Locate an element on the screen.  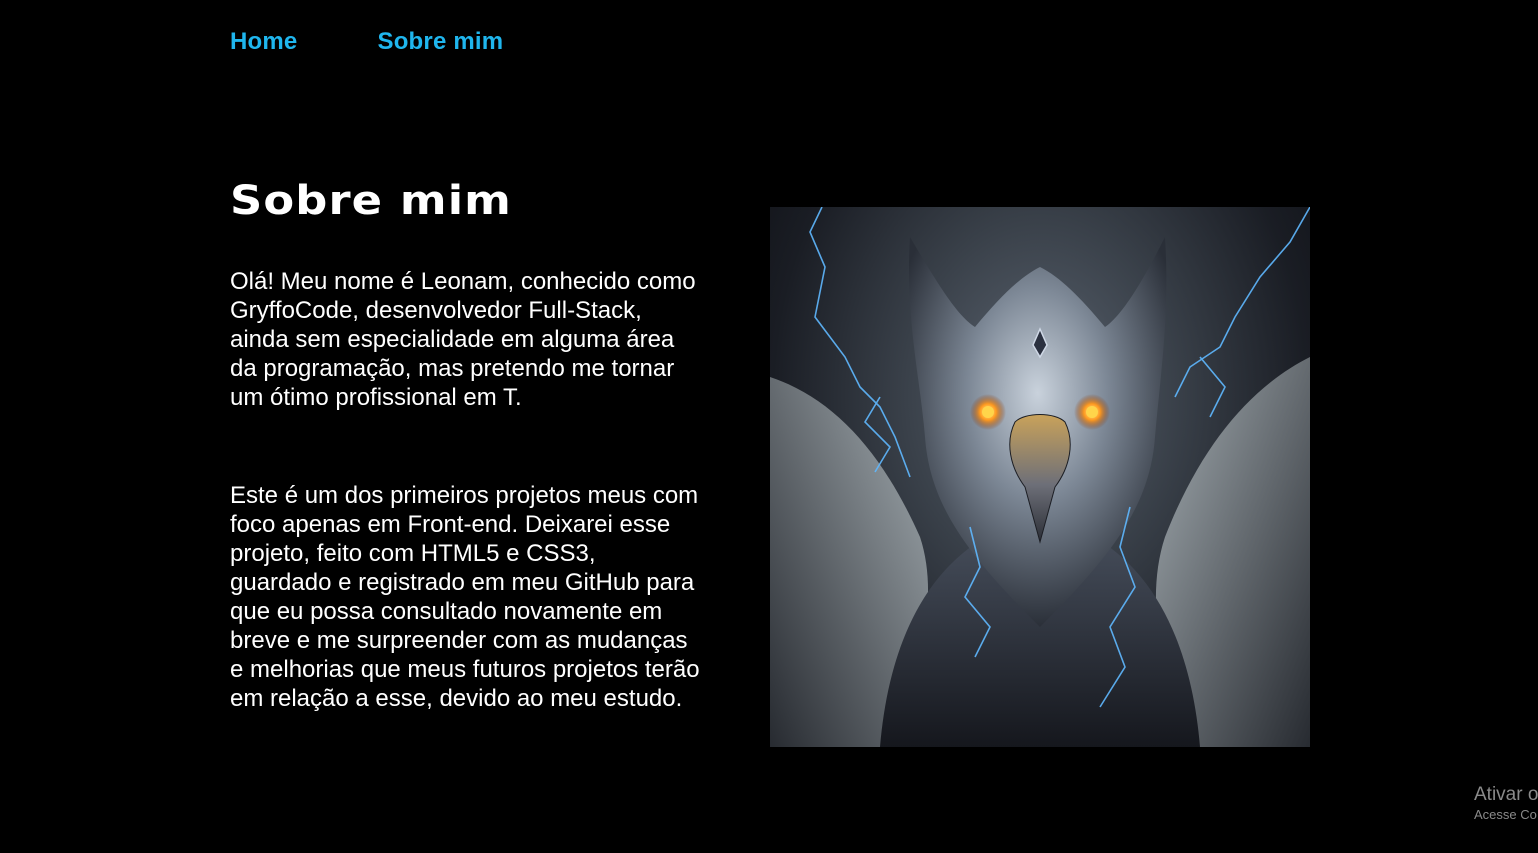
page-title: Sobre mim is located at coordinates (371, 201).